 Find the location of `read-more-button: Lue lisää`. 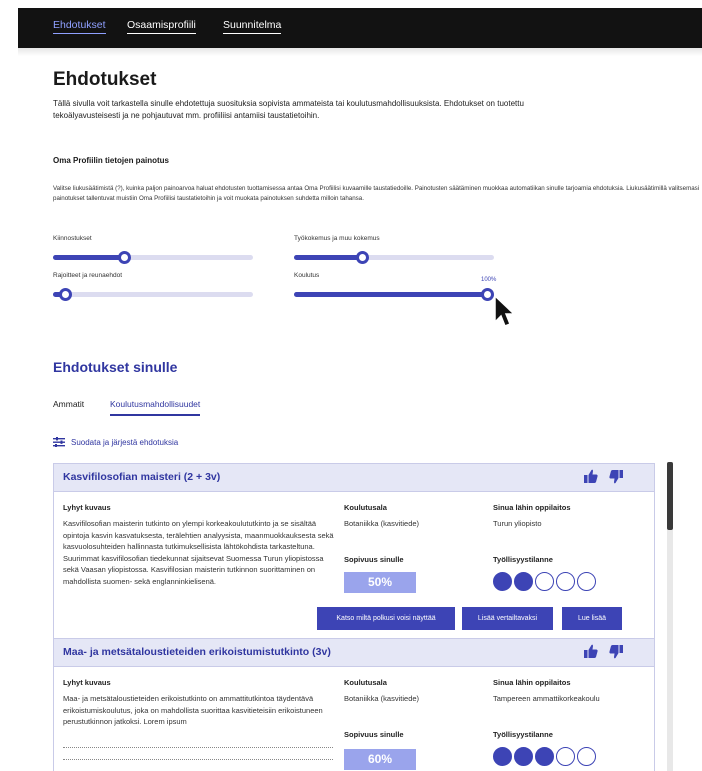

read-more-button: Lue lisää is located at coordinates (592, 618).